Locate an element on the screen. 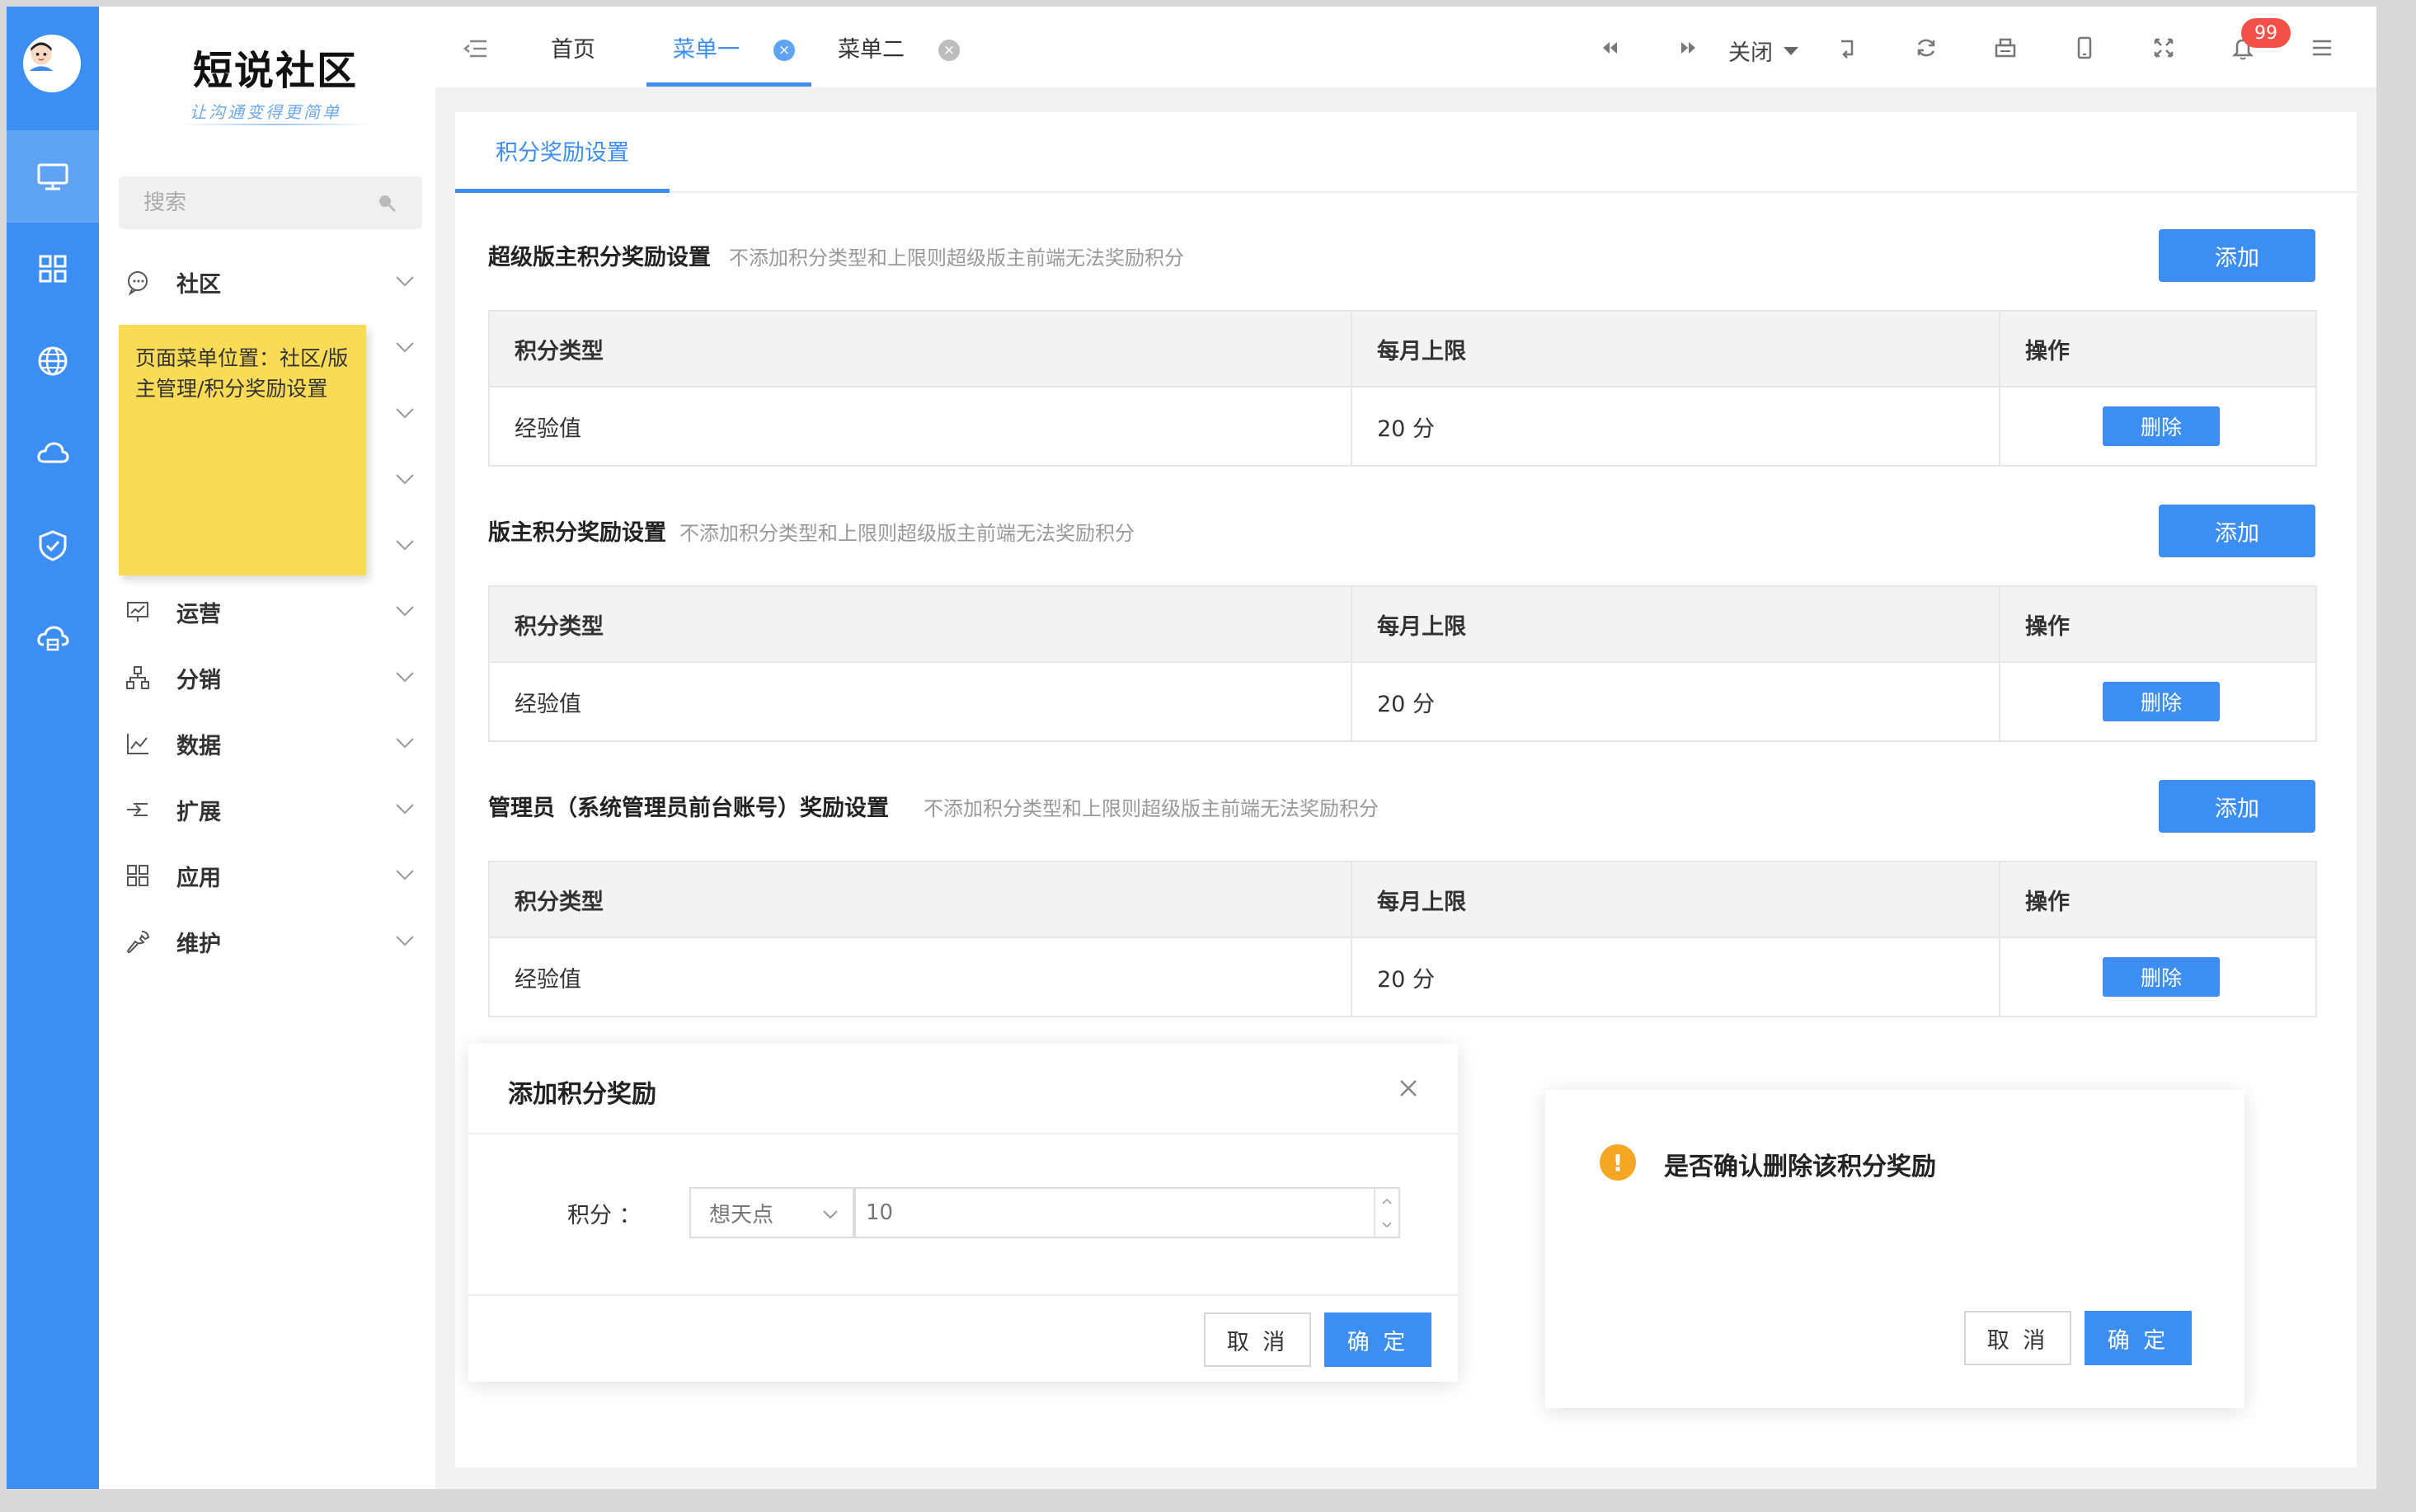 The image size is (2416, 1512). stepper-up-icon is located at coordinates (1387, 1201).